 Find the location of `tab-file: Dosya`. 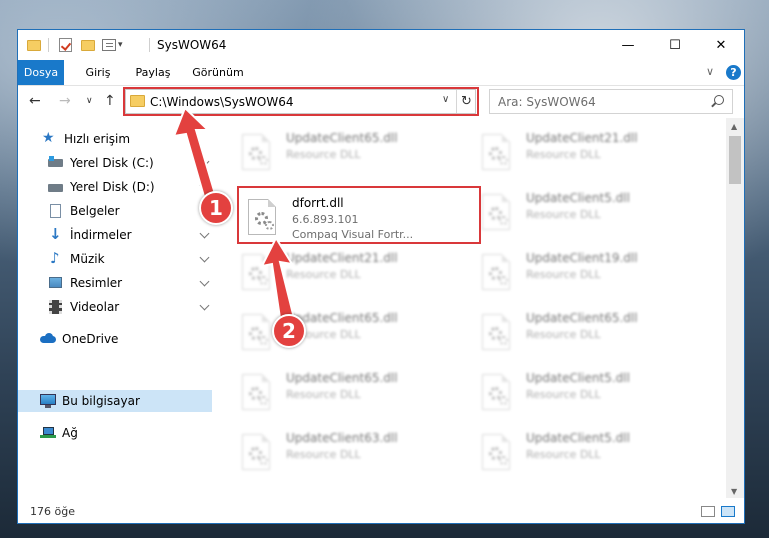

tab-file: Dosya is located at coordinates (41, 72).